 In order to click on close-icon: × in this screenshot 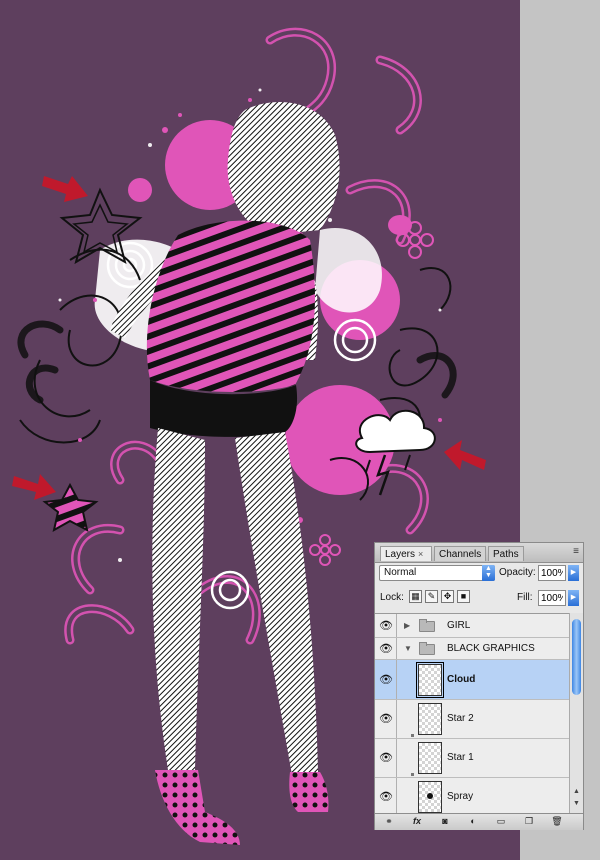, I will do `click(420, 554)`.